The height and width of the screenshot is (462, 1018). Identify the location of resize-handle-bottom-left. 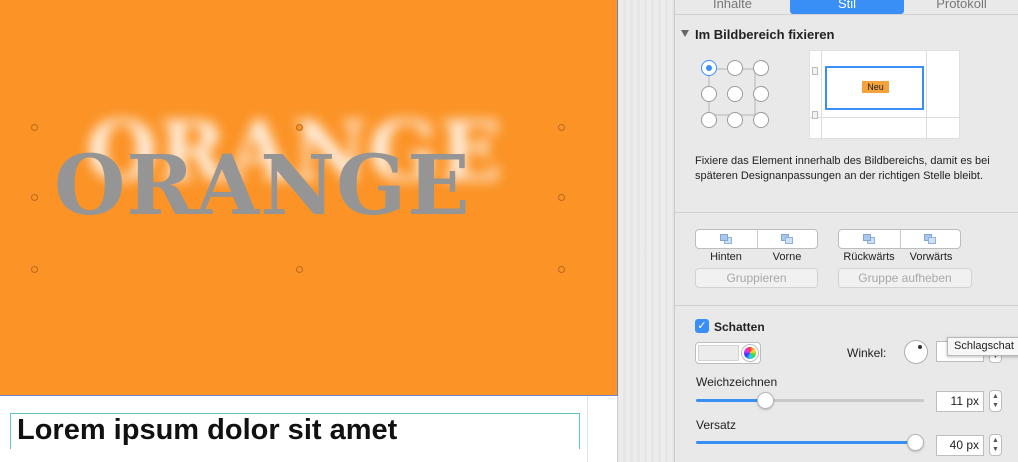
(34, 269).